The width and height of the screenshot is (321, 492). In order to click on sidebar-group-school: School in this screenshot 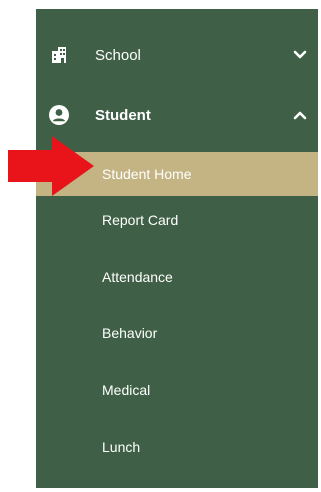, I will do `click(177, 55)`.